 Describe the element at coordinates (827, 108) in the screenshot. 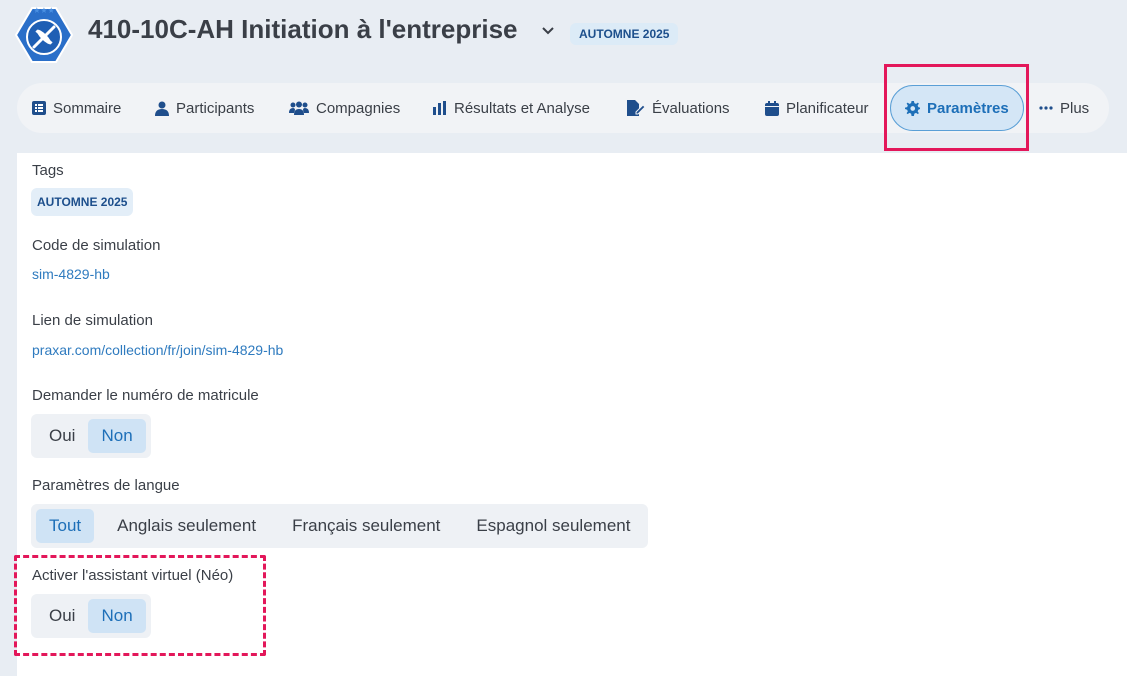

I see `tab-label: Planificateur` at that location.